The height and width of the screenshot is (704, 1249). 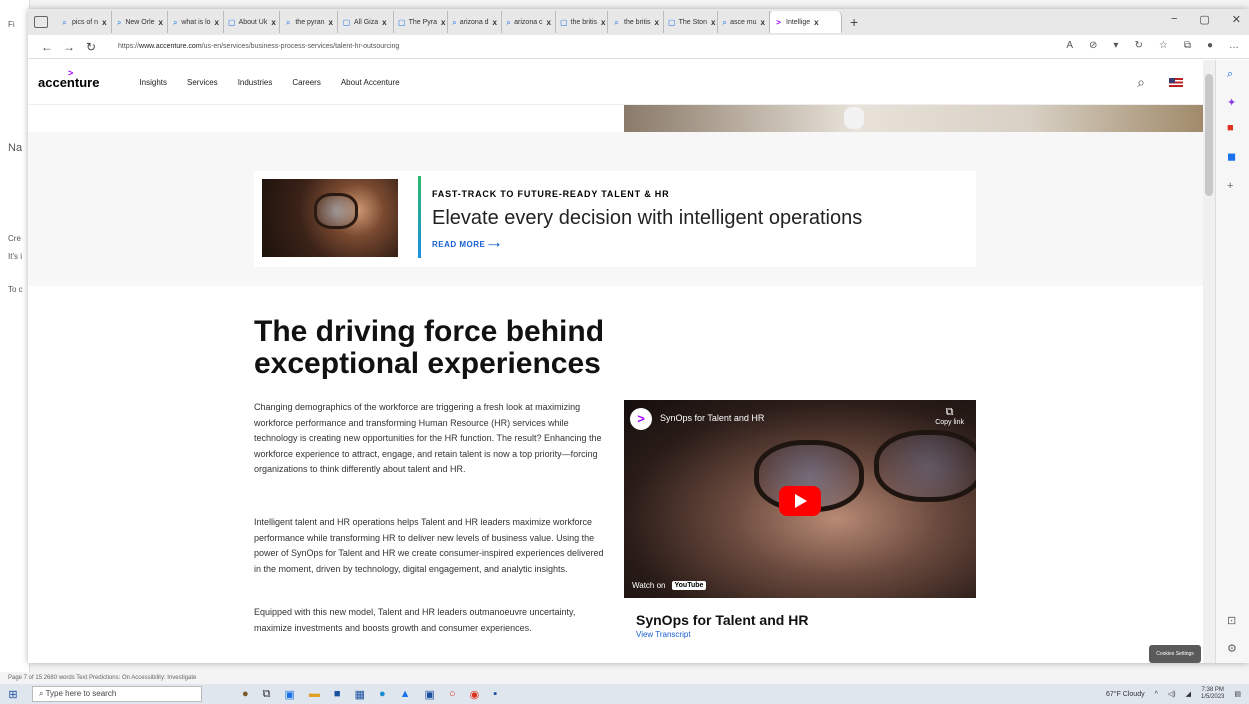 I want to click on collections-icon: ⧉, so click(x=1187, y=45).